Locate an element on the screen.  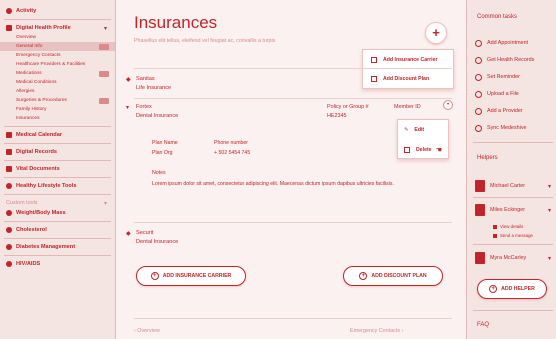
sidebar-item-label: Emergency Contacts is located at coordinates (38, 55).